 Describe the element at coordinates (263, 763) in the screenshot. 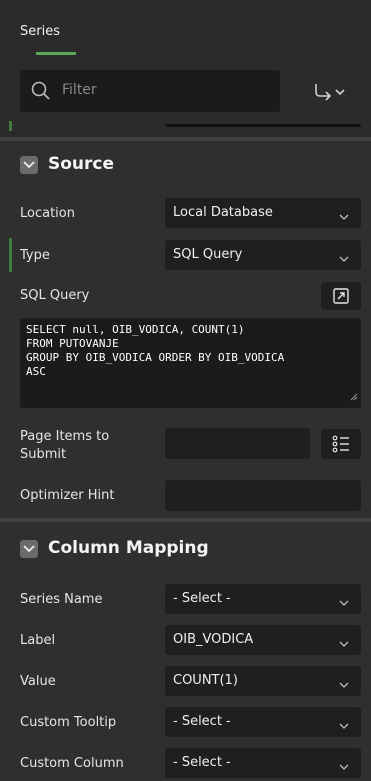

I see `custom-column-select: - Select -` at that location.